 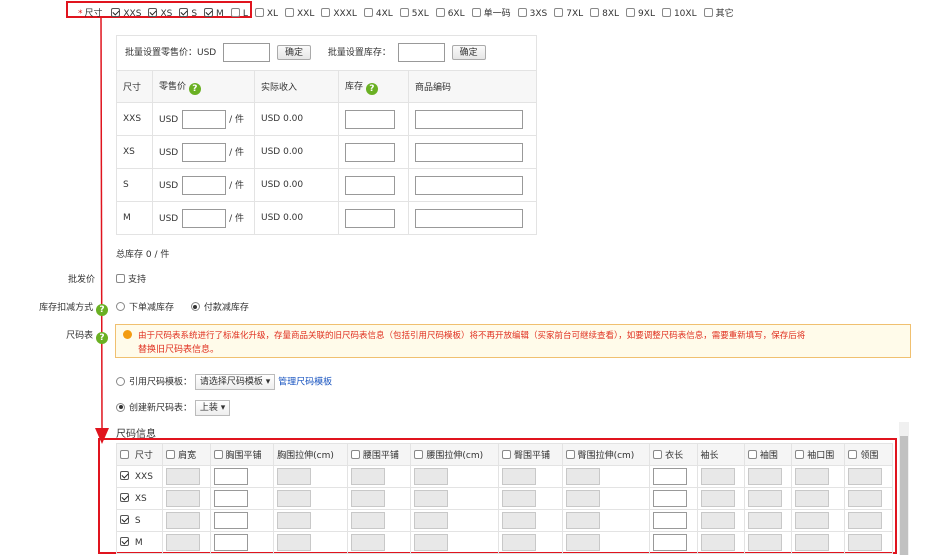 I want to click on size-option-XL: XL, so click(x=266, y=13).